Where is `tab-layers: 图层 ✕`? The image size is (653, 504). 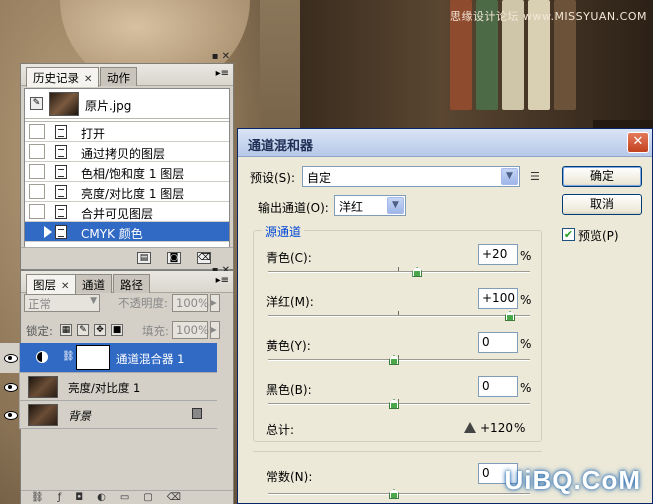 tab-layers: 图层 ✕ is located at coordinates (51, 284).